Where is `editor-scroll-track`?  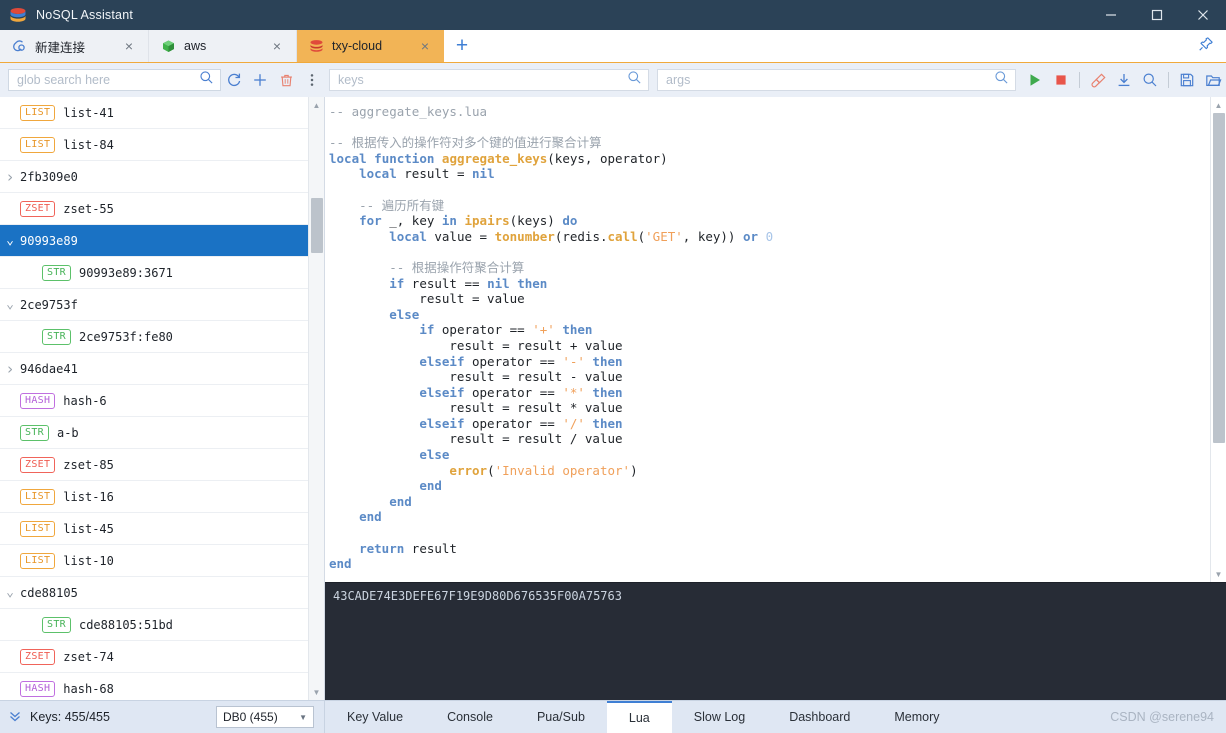 editor-scroll-track is located at coordinates (1218, 339).